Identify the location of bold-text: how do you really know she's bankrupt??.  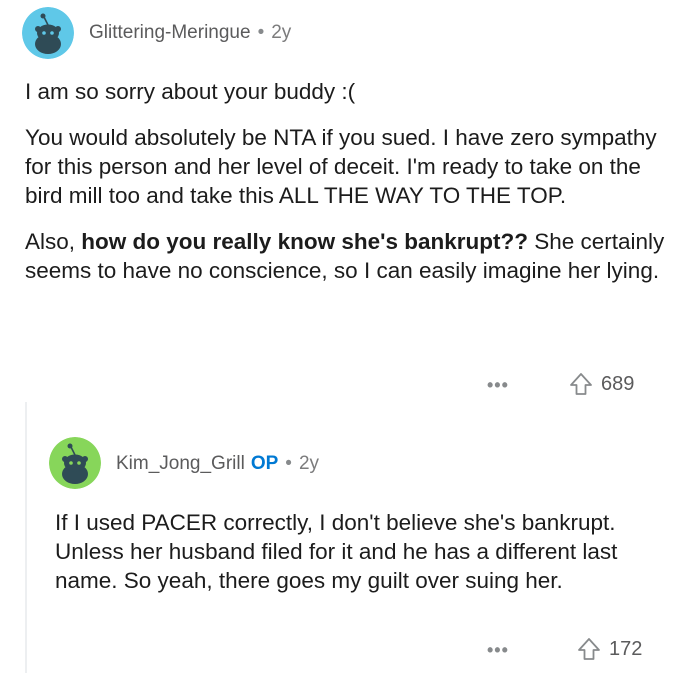
(304, 241).